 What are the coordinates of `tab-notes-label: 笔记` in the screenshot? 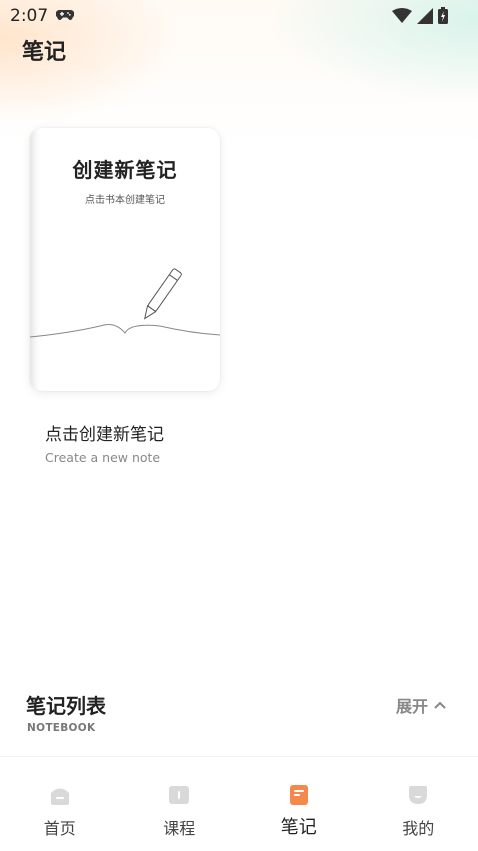 It's located at (299, 826).